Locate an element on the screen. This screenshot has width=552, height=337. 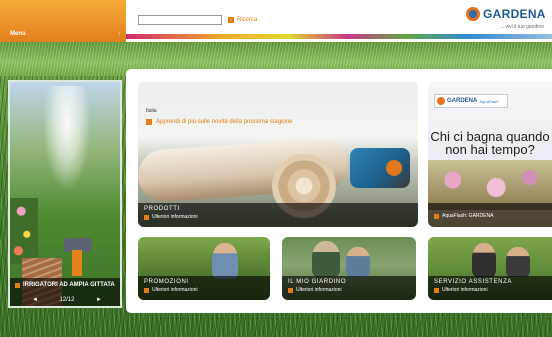
logo-tagline: ... vivi il tuo giardino is located at coordinates (522, 27).